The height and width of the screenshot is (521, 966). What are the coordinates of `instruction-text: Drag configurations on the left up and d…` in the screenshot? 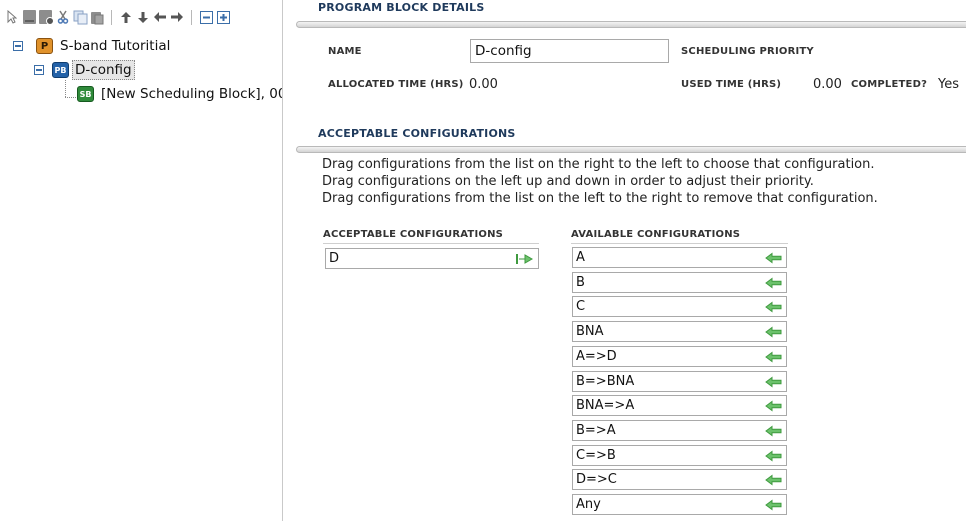 It's located at (568, 181).